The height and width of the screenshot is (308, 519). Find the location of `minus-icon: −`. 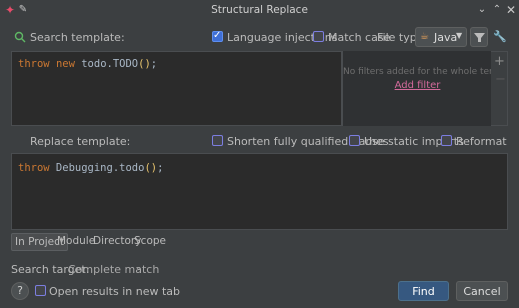

minus-icon: − is located at coordinates (500, 79).